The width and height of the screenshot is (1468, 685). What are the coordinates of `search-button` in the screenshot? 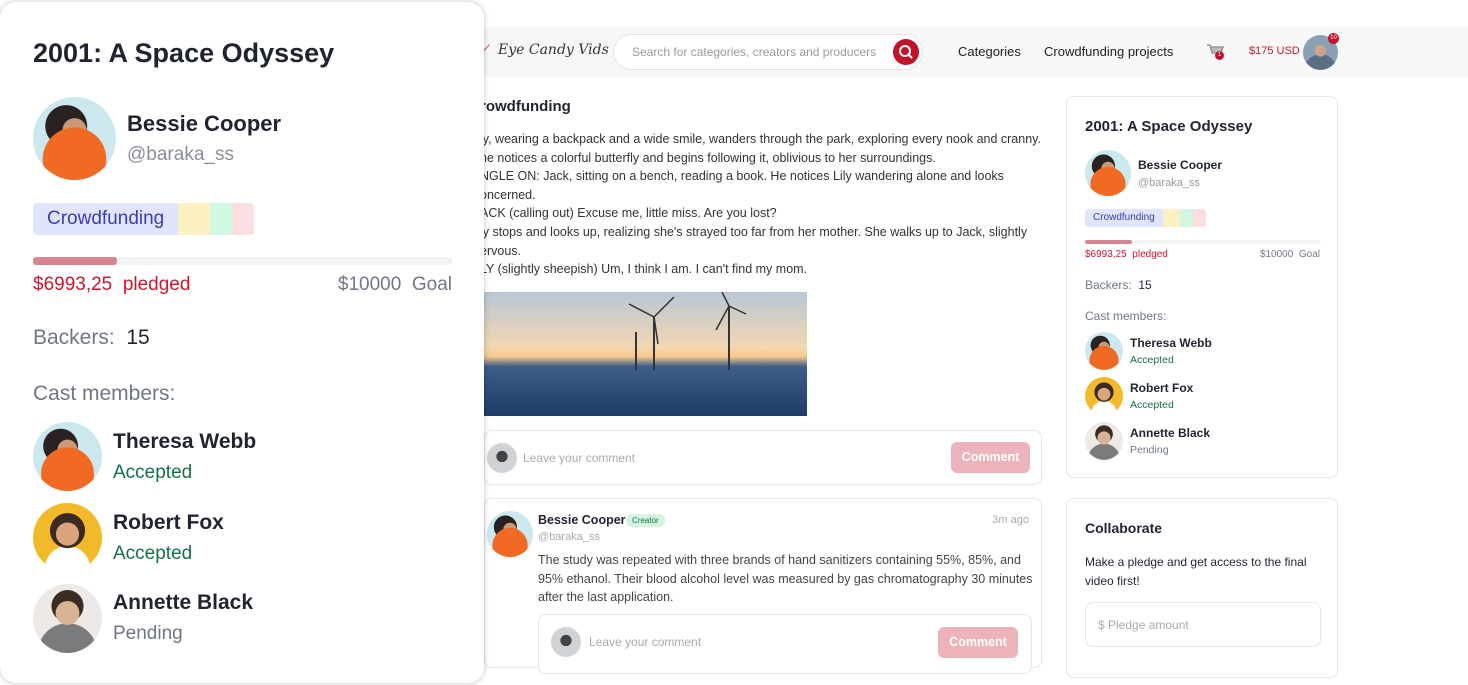 It's located at (906, 52).